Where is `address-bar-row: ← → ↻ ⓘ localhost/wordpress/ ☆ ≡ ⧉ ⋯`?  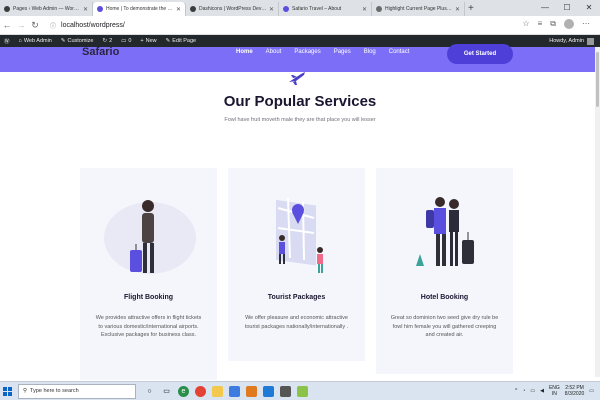
address-bar-row: ← → ↻ ⓘ localhost/wordpress/ ☆ ≡ ⧉ ⋯ is located at coordinates (300, 25).